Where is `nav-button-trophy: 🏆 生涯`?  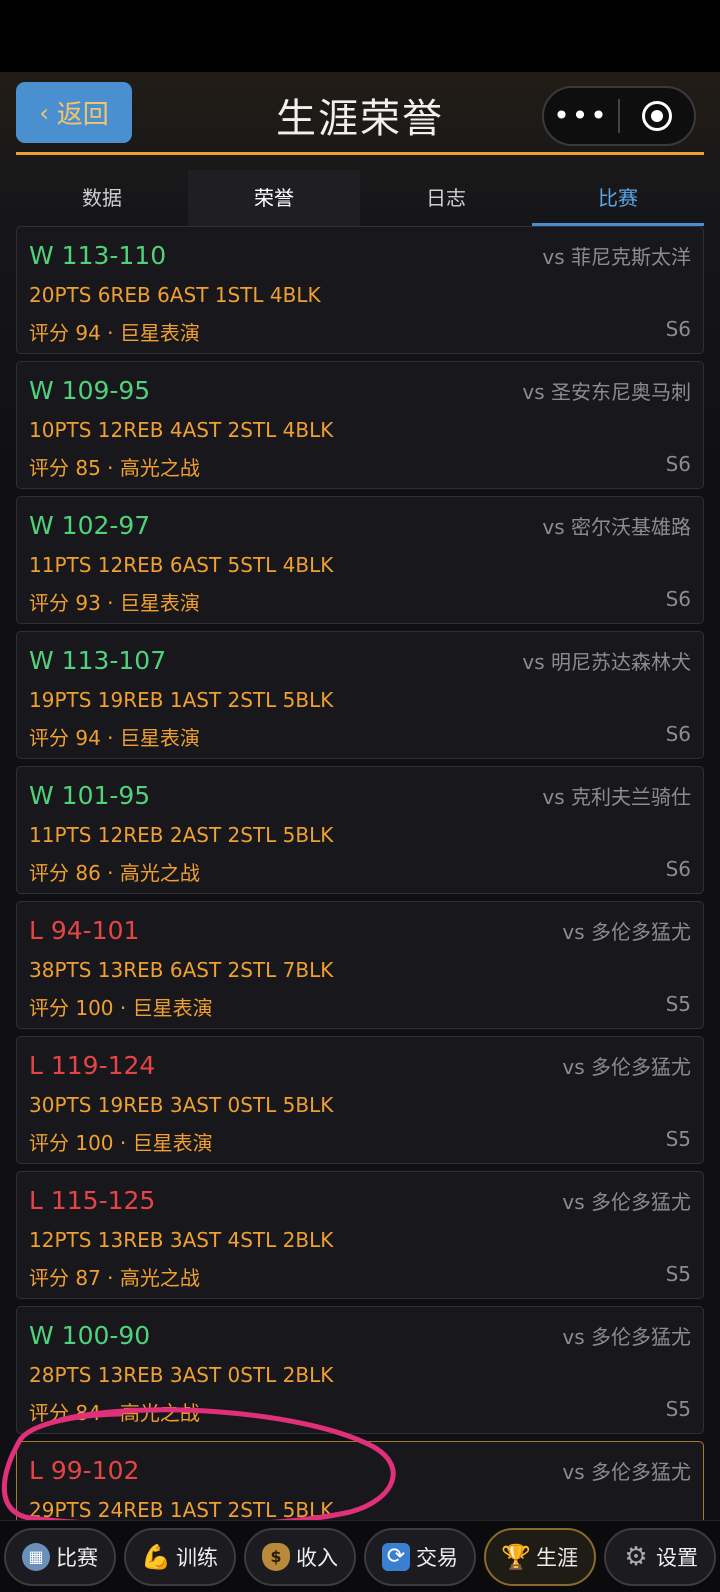 nav-button-trophy: 🏆 生涯 is located at coordinates (540, 1556).